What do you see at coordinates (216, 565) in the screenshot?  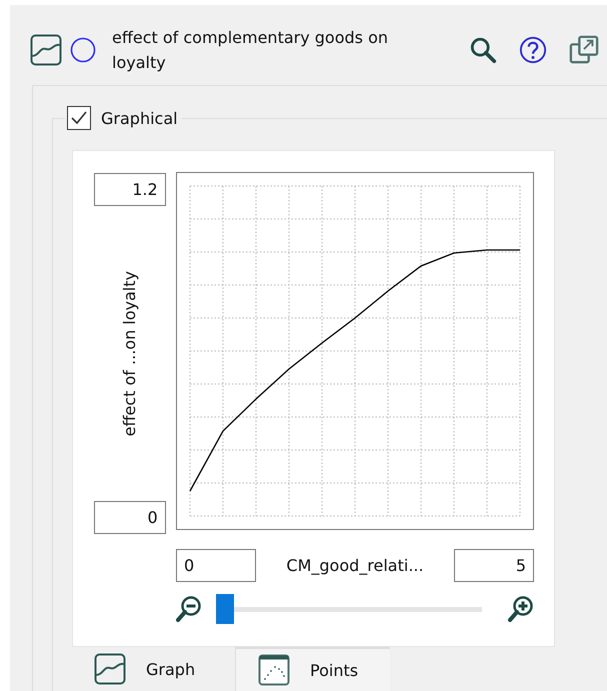 I see `x-min-field: 0` at bounding box center [216, 565].